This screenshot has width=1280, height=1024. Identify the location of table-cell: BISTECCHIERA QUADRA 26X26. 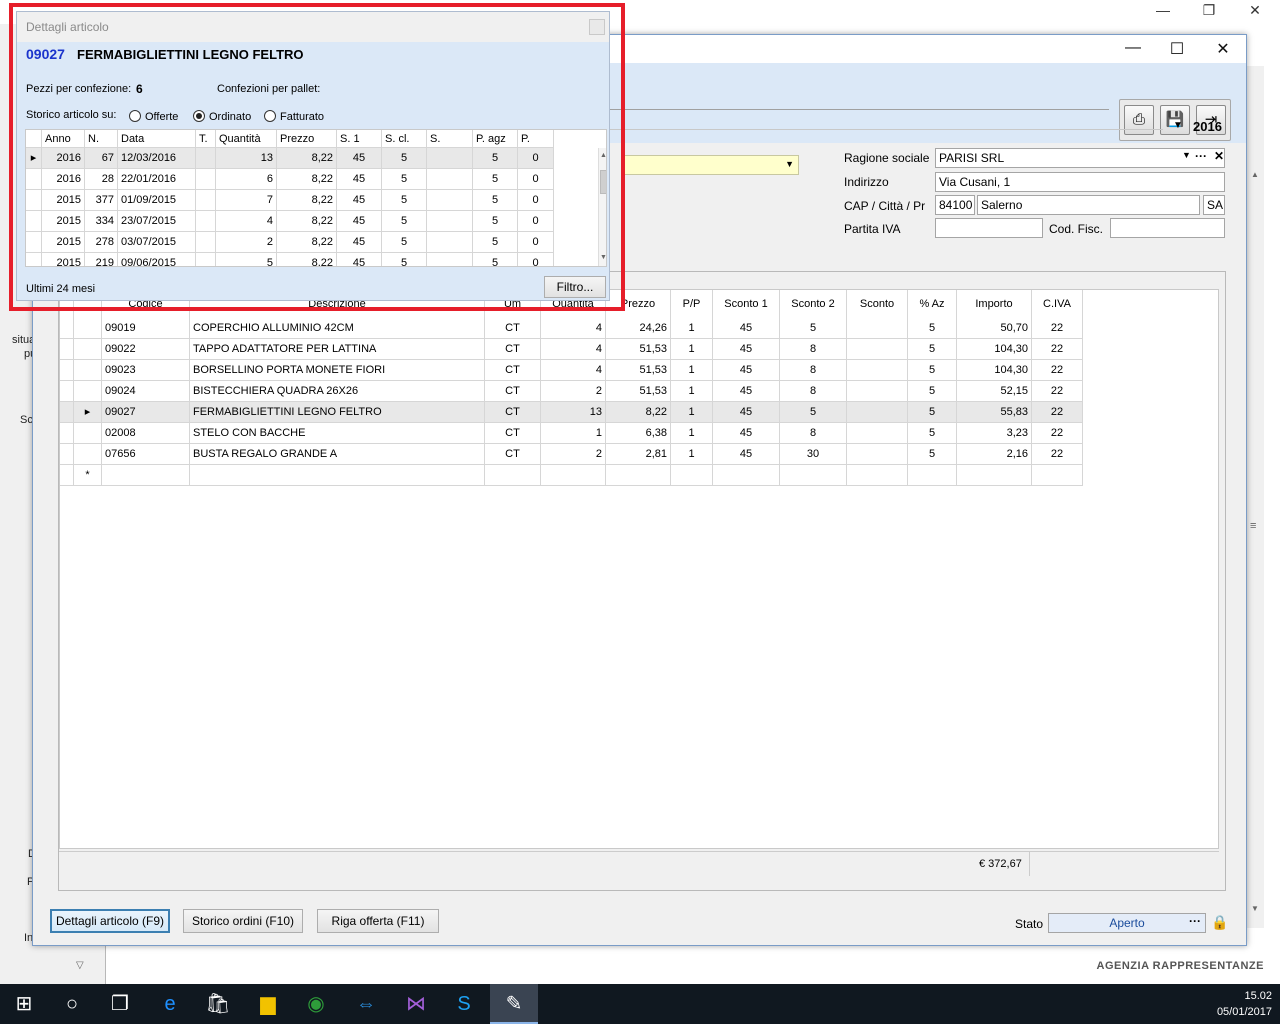
(337, 391).